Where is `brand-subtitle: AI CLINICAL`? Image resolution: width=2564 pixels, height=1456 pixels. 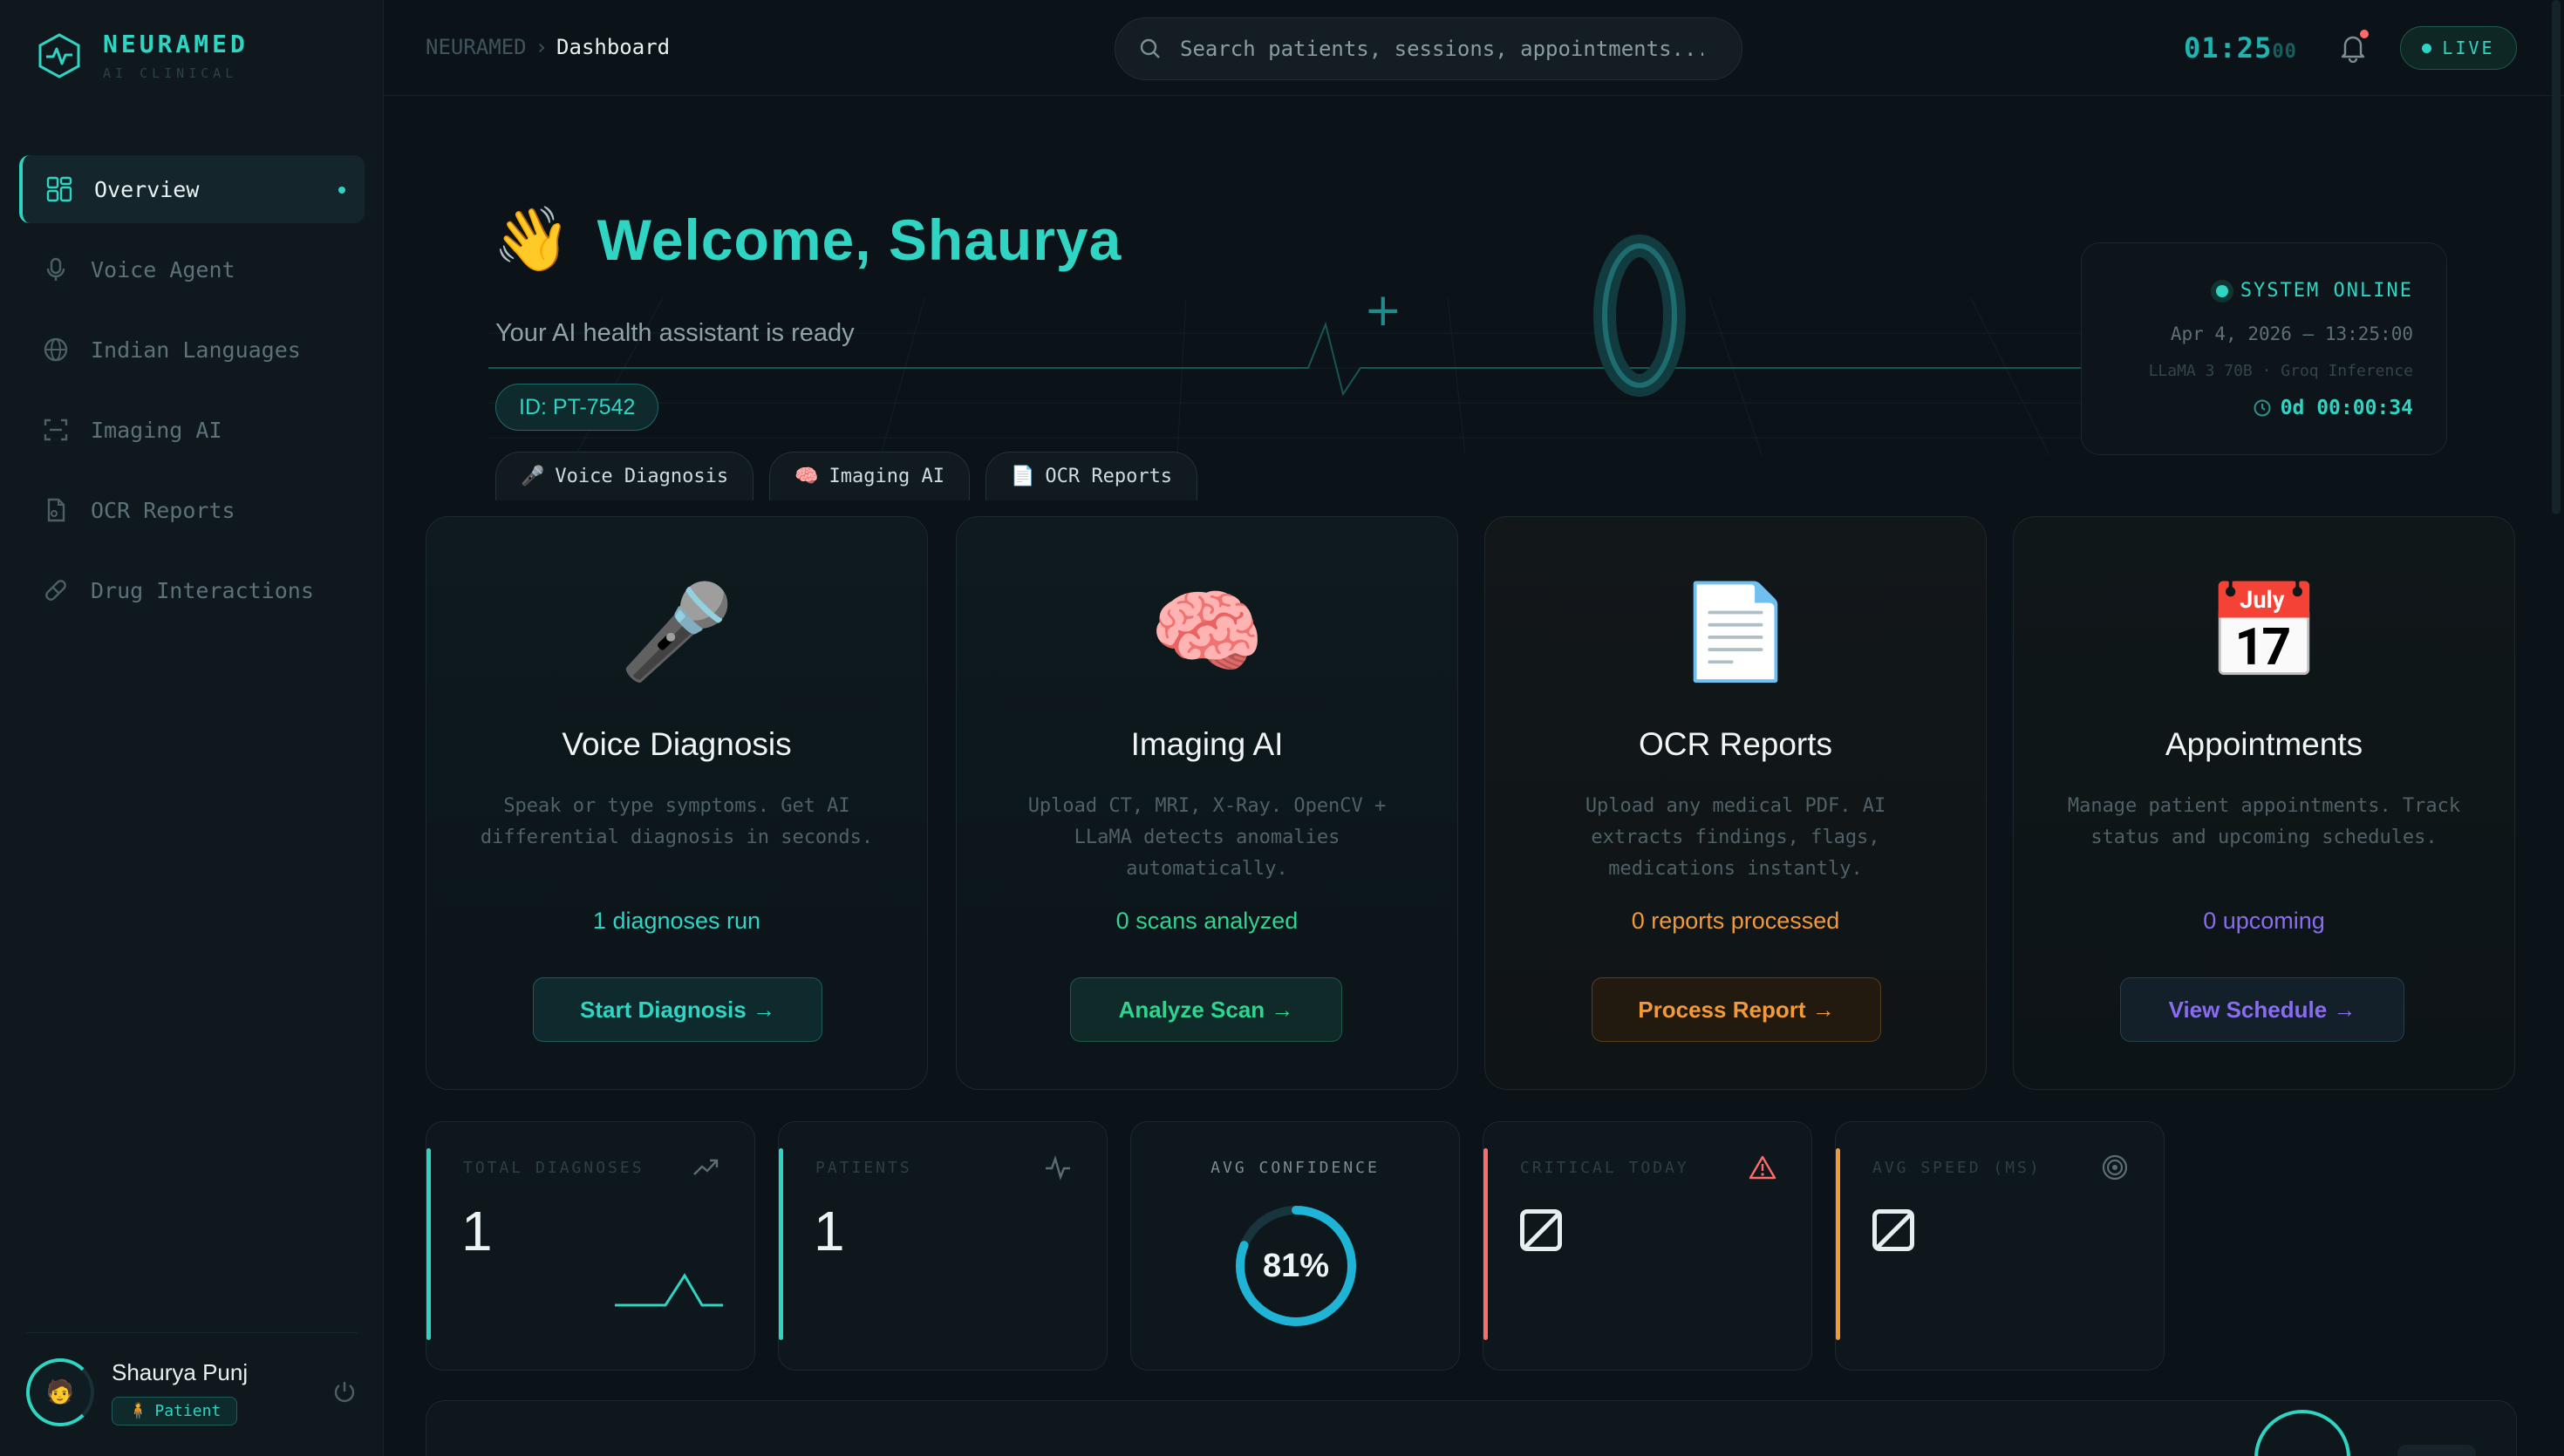 brand-subtitle: AI CLINICAL is located at coordinates (170, 73).